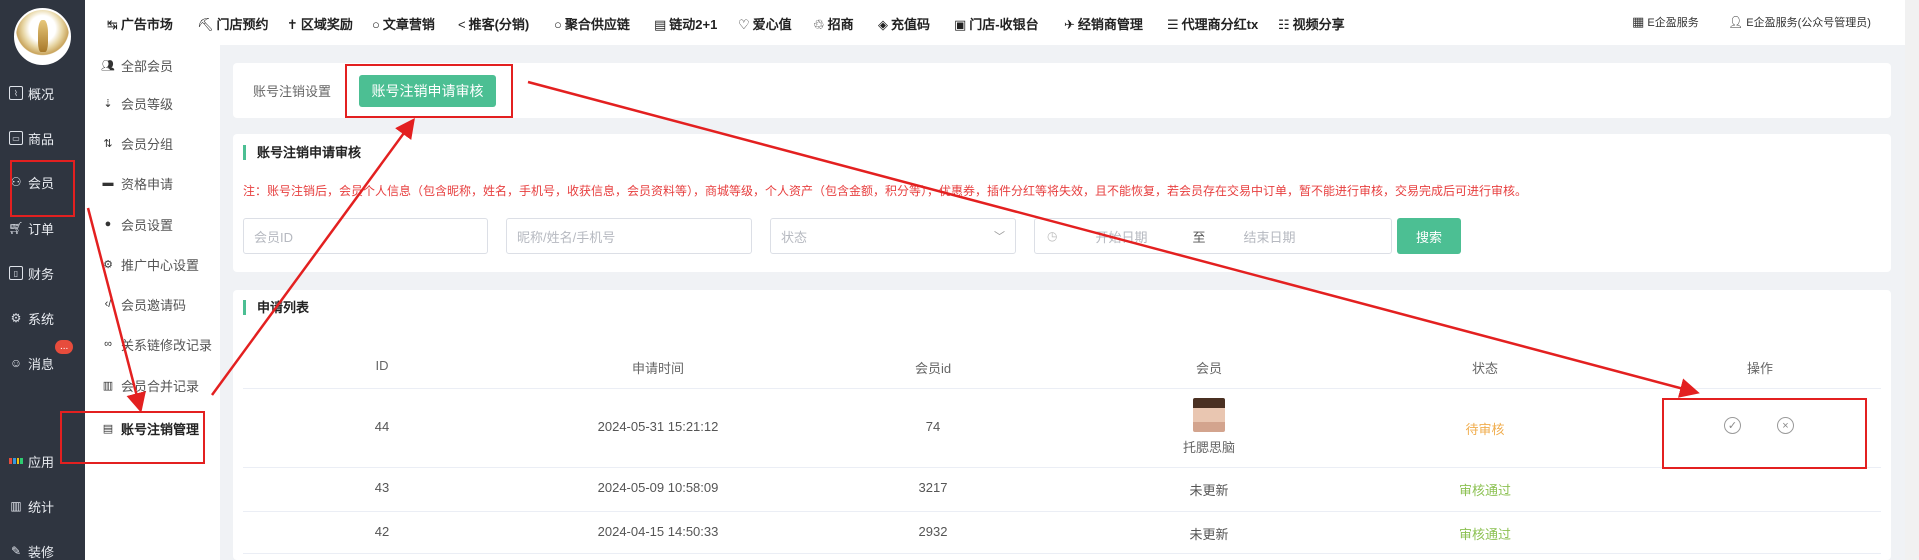 This screenshot has height=560, width=1919. What do you see at coordinates (116, 310) in the screenshot?
I see `arrow-member-to-cancel` at bounding box center [116, 310].